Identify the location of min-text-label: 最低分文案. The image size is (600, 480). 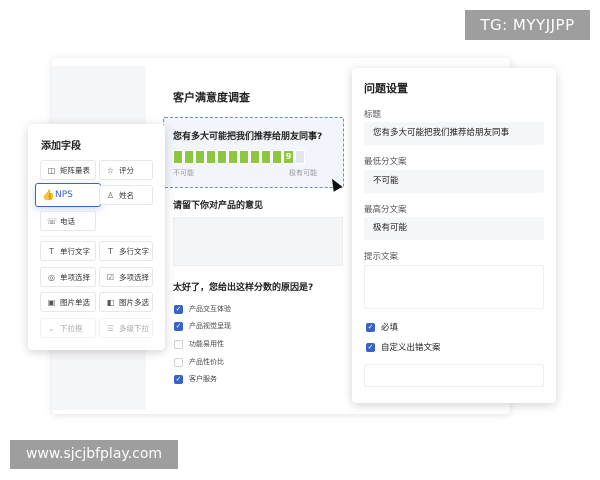
(385, 162).